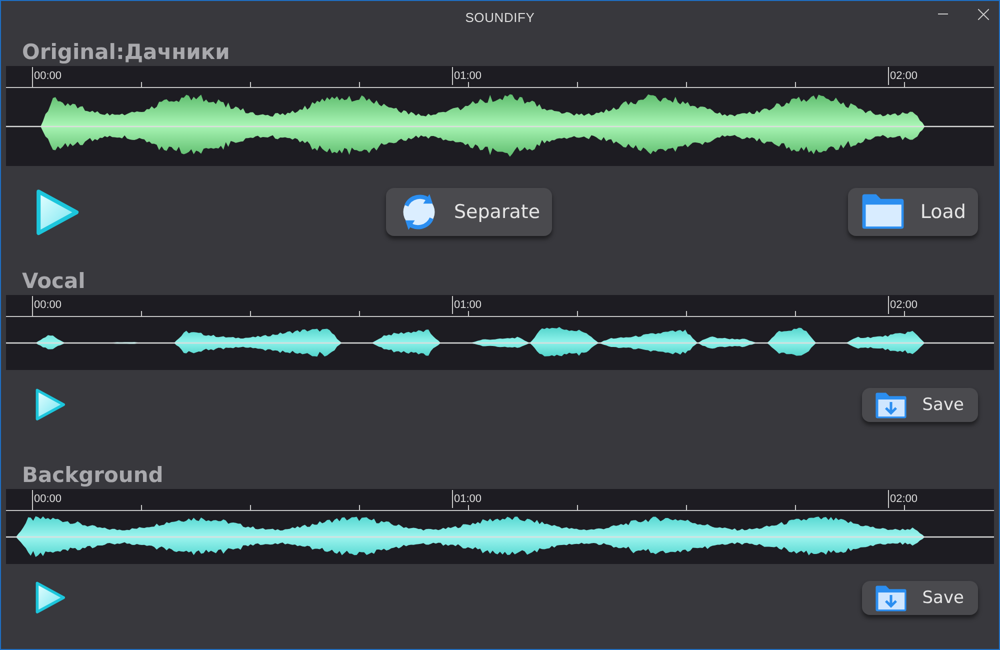 The height and width of the screenshot is (650, 1000). What do you see at coordinates (883, 212) in the screenshot?
I see `folder-icon` at bounding box center [883, 212].